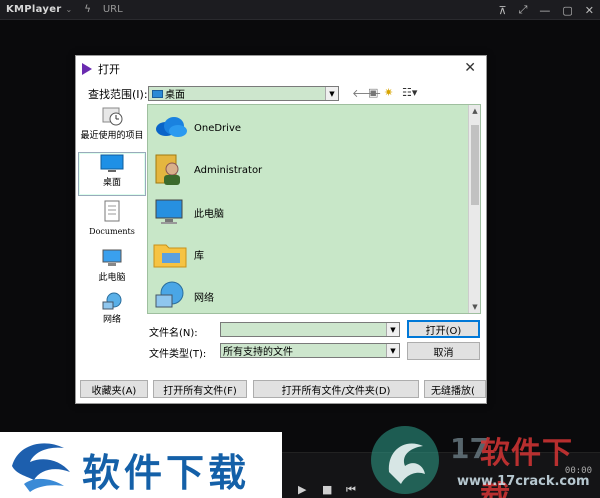 This screenshot has height=498, width=600. What do you see at coordinates (474, 307) in the screenshot?
I see `scroll-down-icon: ▼` at bounding box center [474, 307].